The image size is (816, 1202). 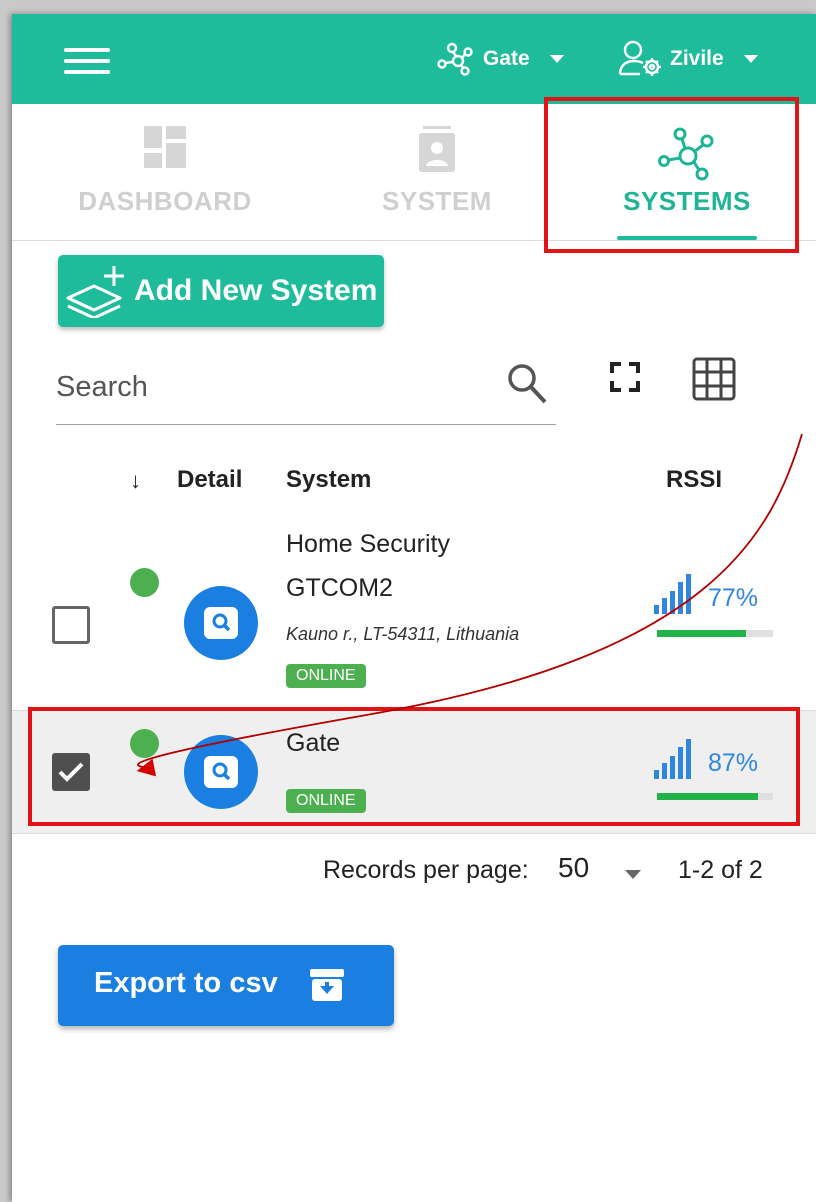 What do you see at coordinates (328, 480) in the screenshot?
I see `column-header-system: System` at bounding box center [328, 480].